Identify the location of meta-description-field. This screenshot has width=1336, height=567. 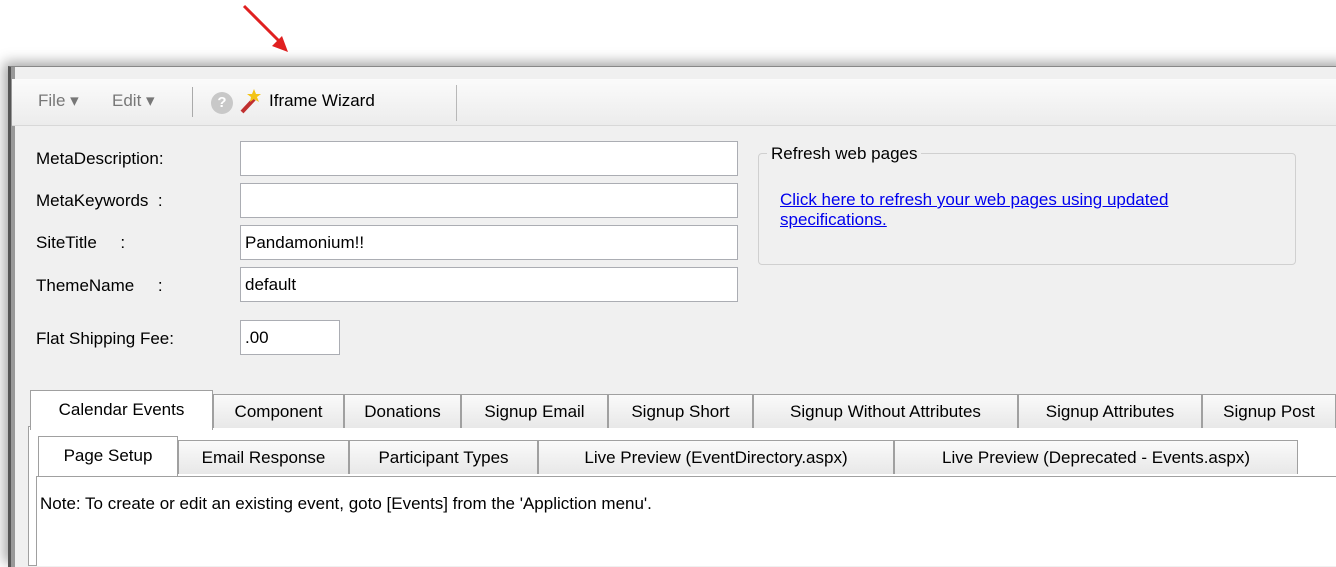
(489, 158).